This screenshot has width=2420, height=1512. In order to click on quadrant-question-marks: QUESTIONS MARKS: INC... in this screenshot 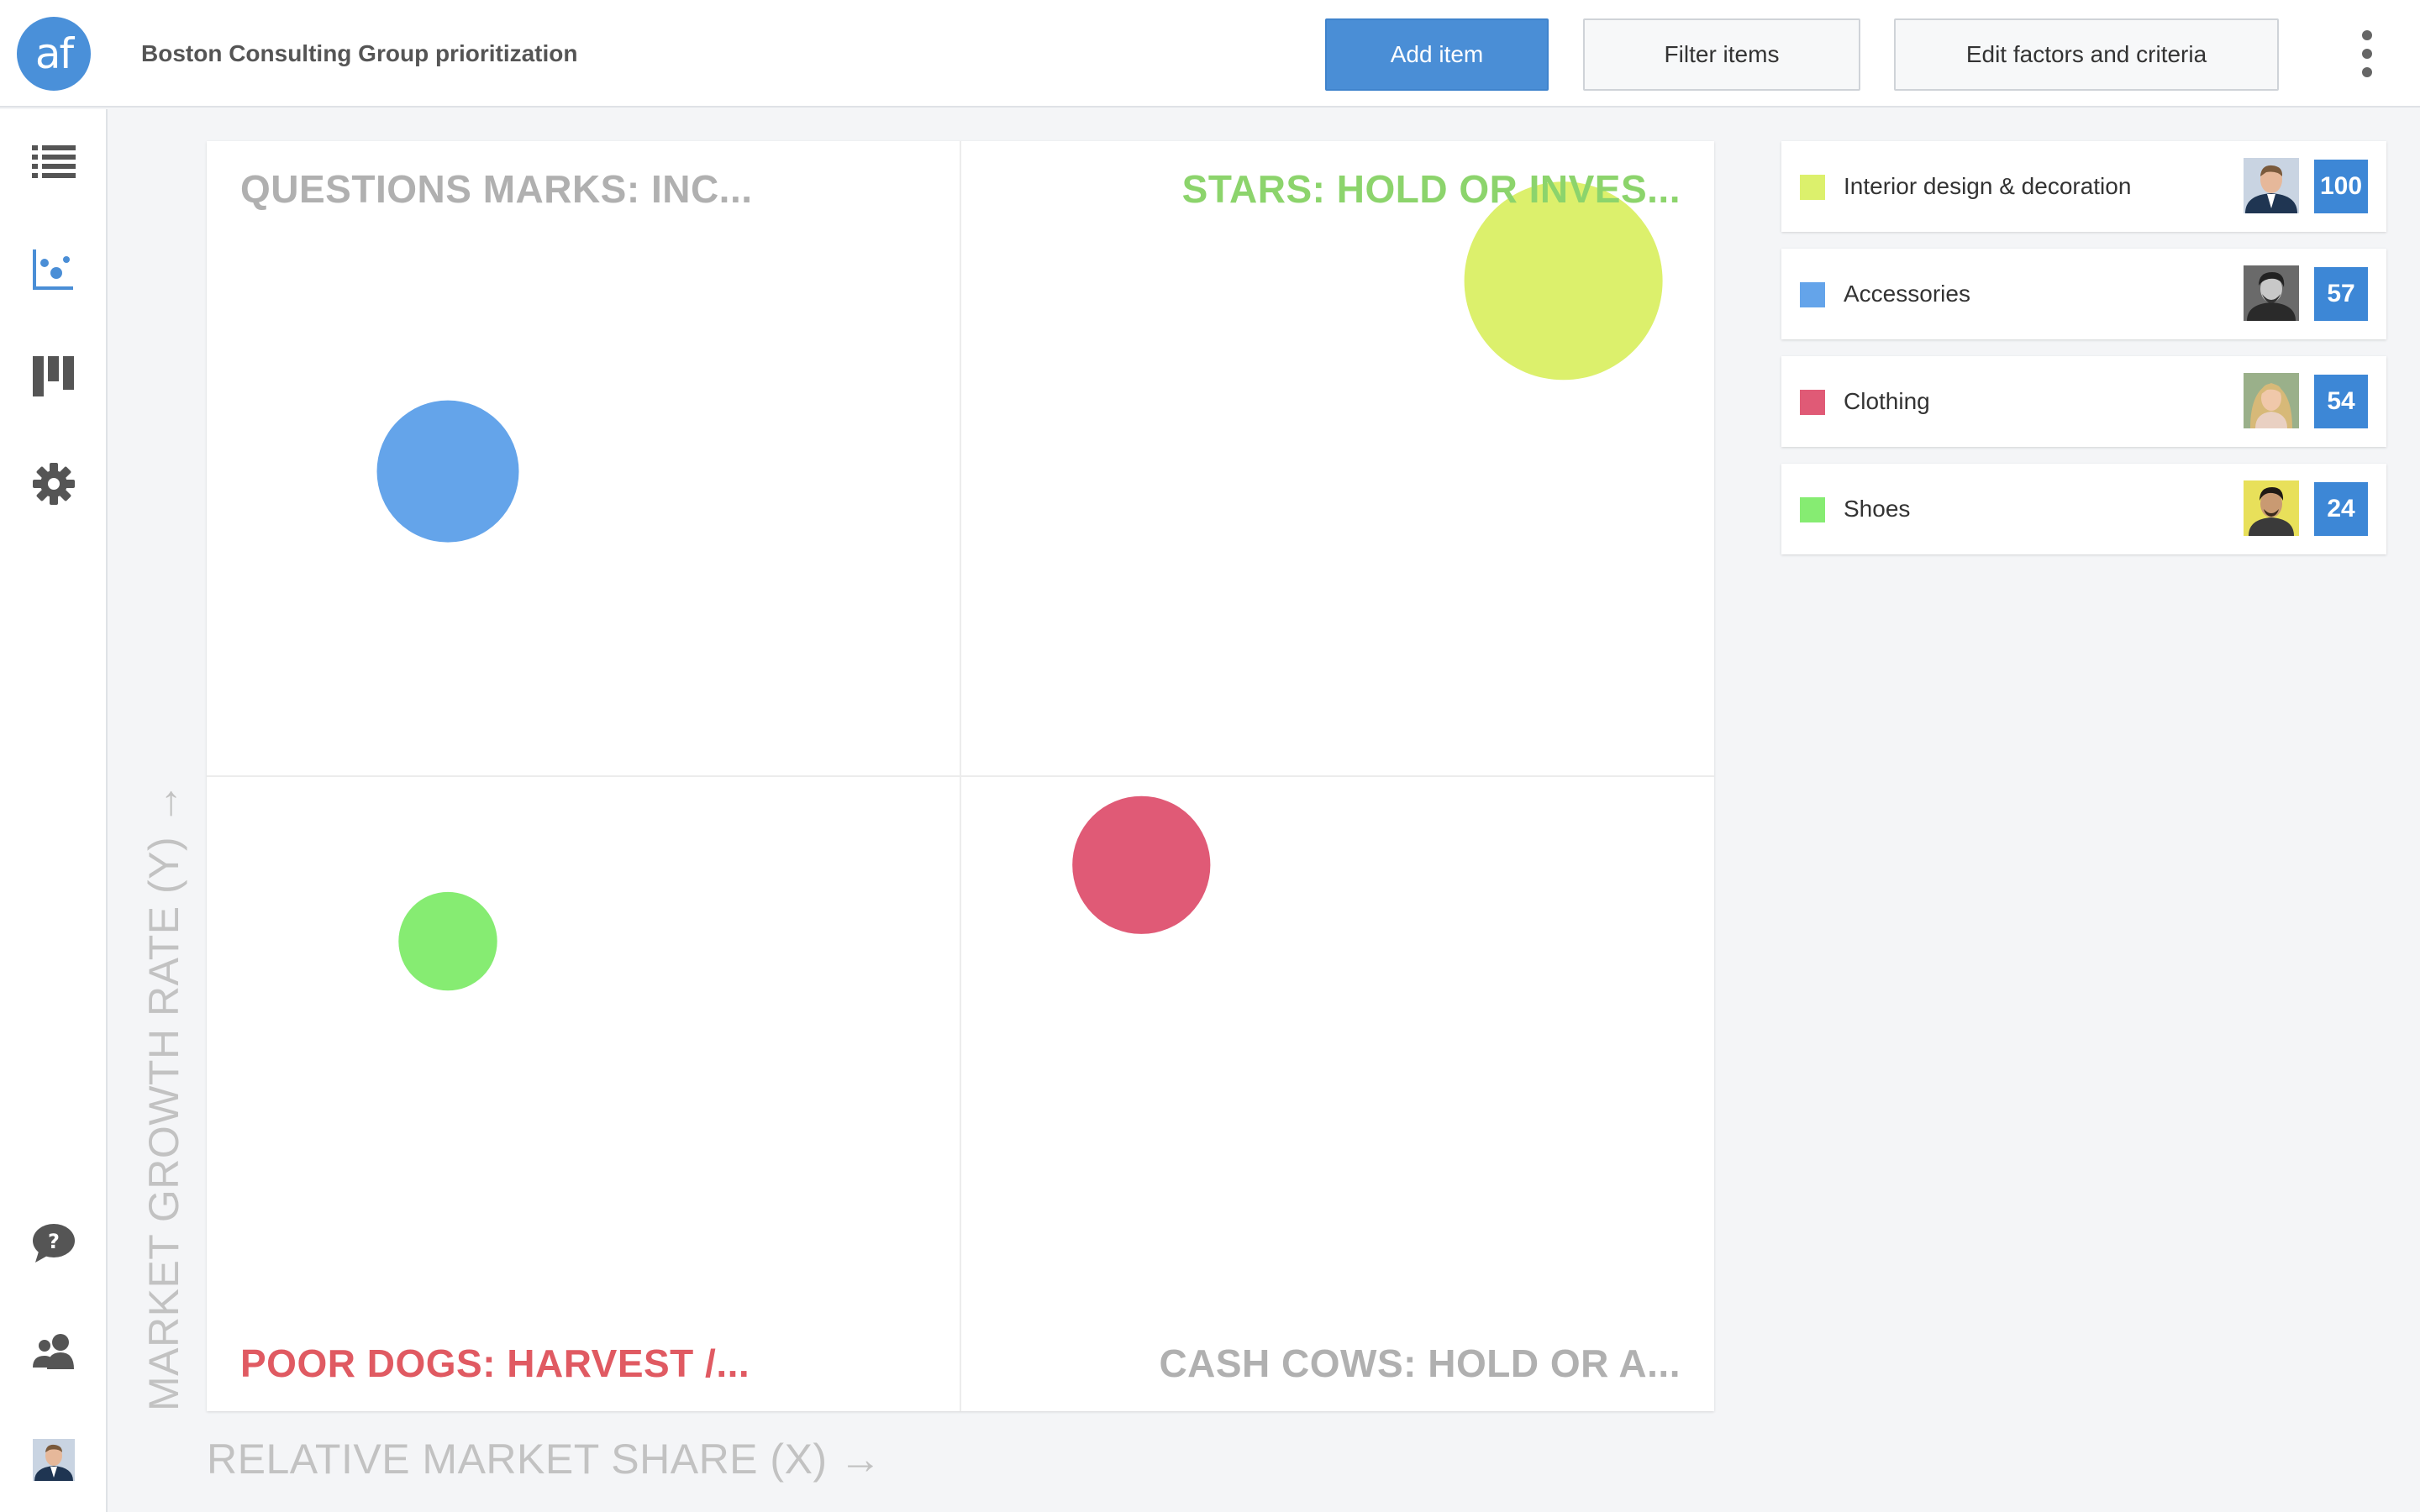, I will do `click(496, 189)`.